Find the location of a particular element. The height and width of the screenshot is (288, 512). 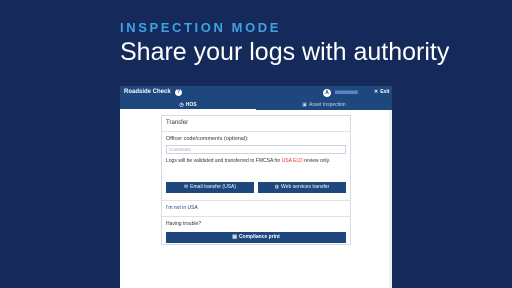

card-title: Transfer is located at coordinates (177, 123).